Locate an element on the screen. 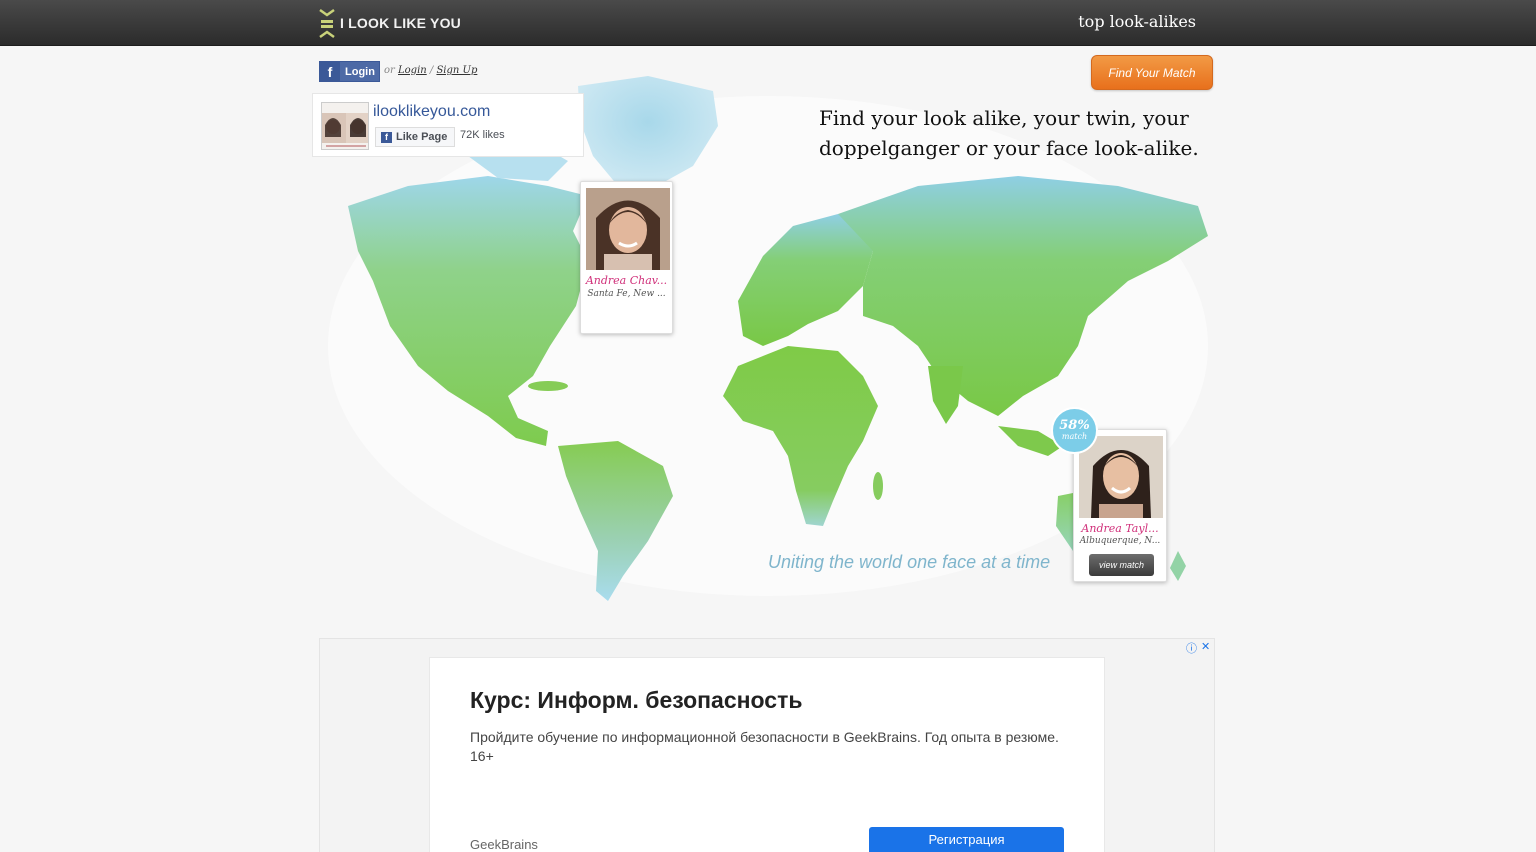  facebook-login-button: f Login is located at coordinates (349, 71).